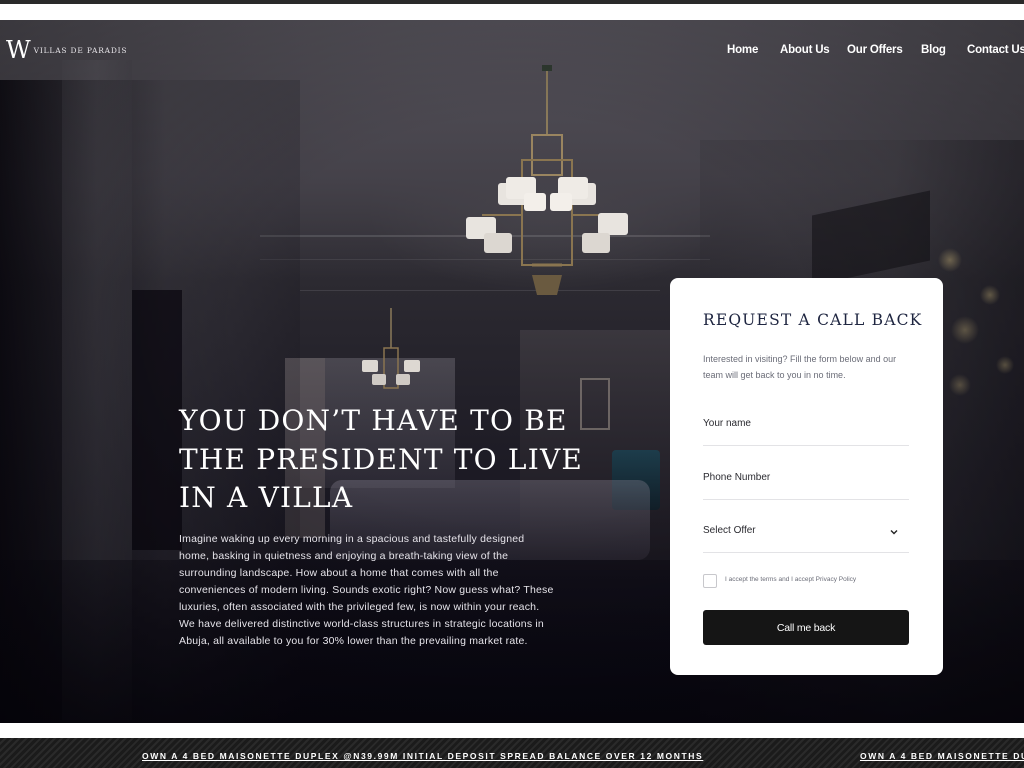 This screenshot has height=768, width=1024. What do you see at coordinates (806, 627) in the screenshot?
I see `call-me-back-button: Call me back` at bounding box center [806, 627].